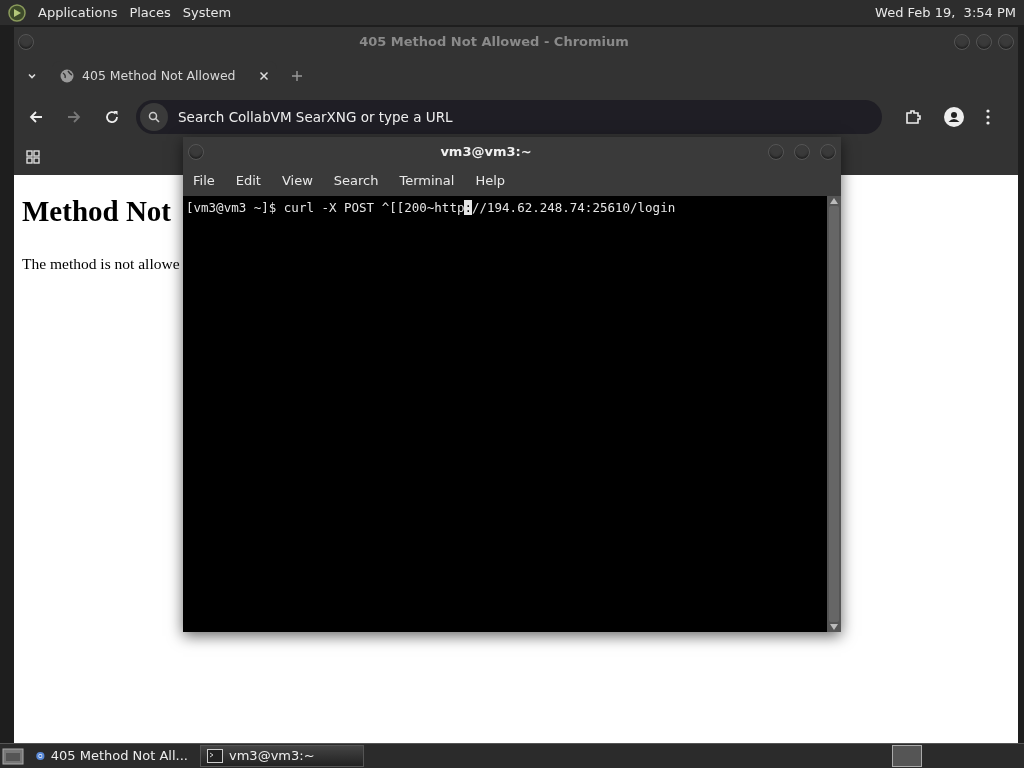 The image size is (1024, 768). Describe the element at coordinates (297, 76) in the screenshot. I see `plus-icon` at that location.